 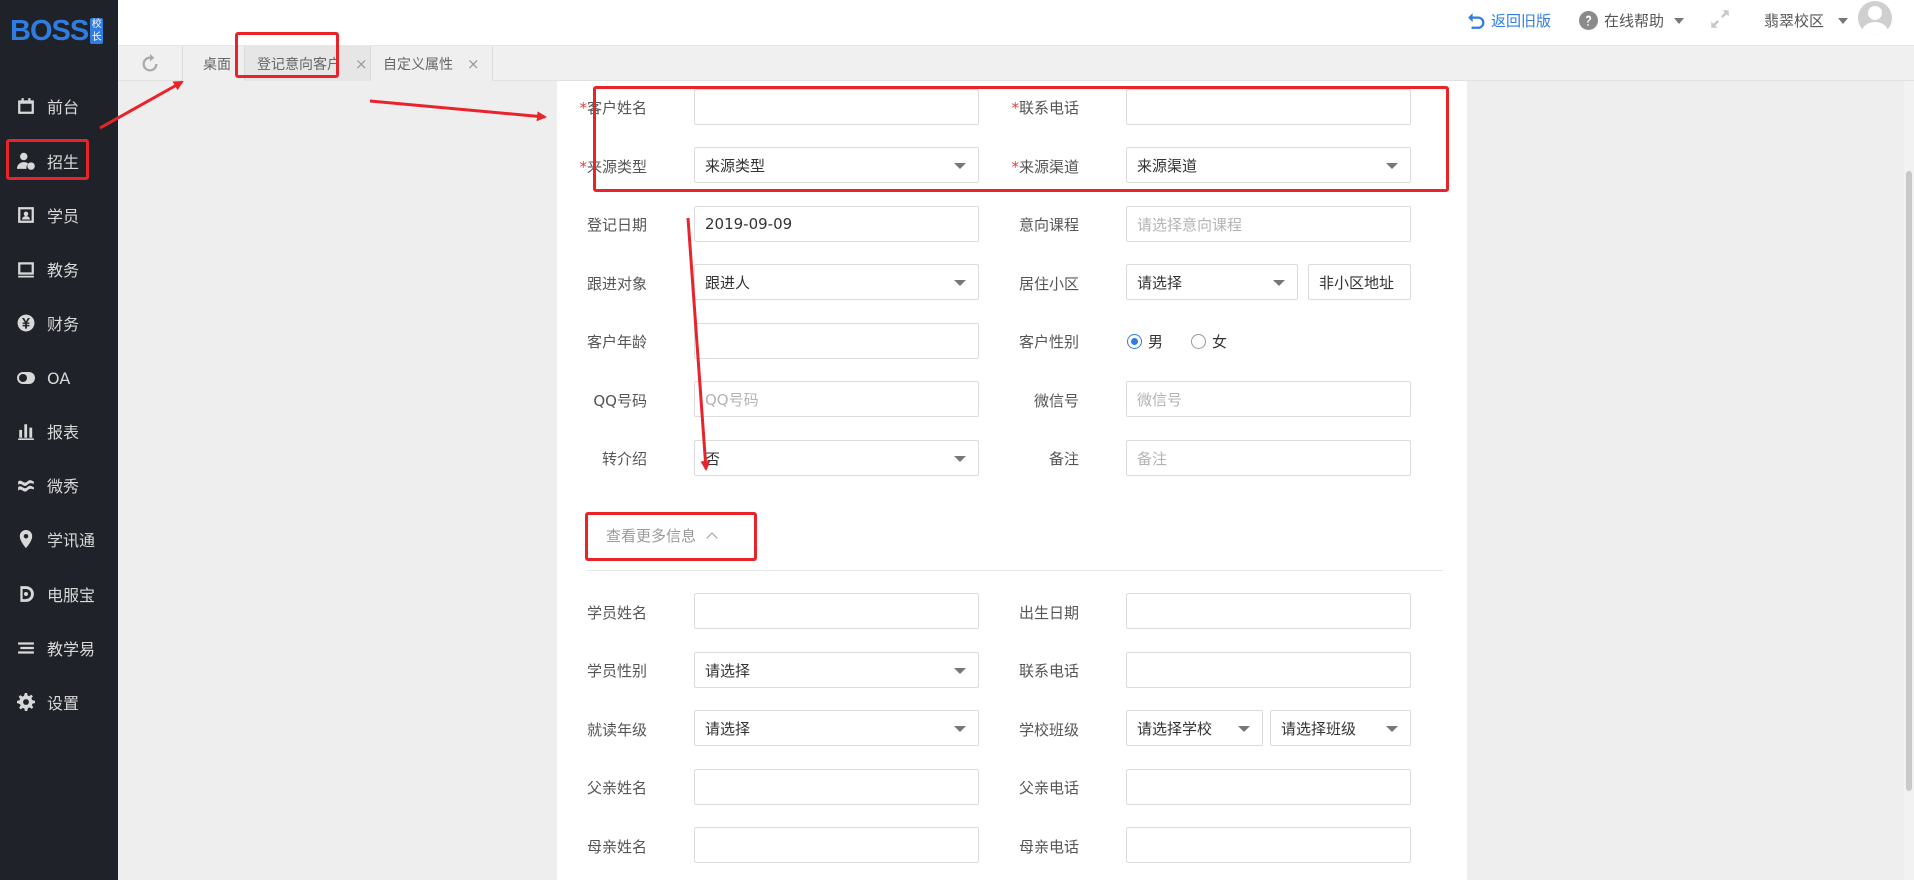 I want to click on annotation-arrows, so click(x=405, y=275).